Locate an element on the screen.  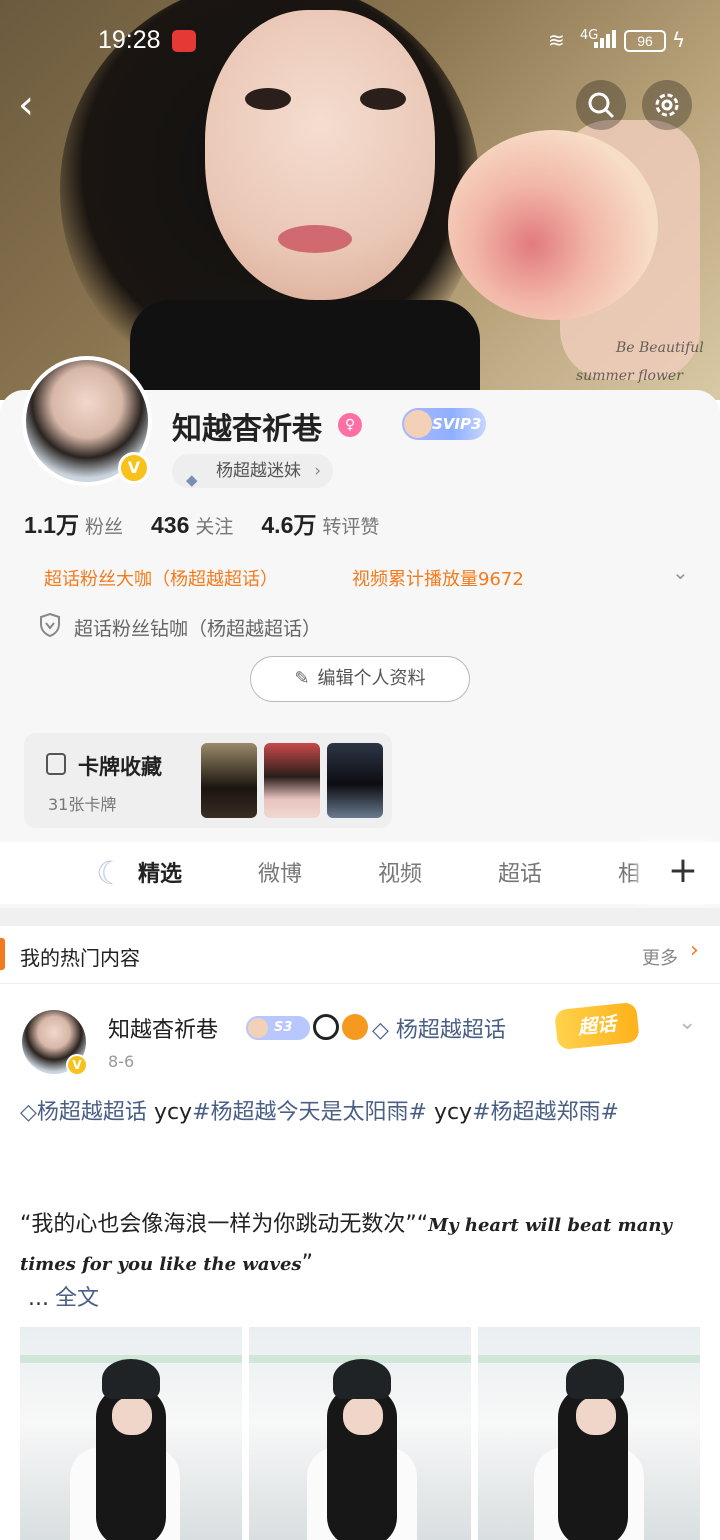
gear-icon is located at coordinates (667, 105).